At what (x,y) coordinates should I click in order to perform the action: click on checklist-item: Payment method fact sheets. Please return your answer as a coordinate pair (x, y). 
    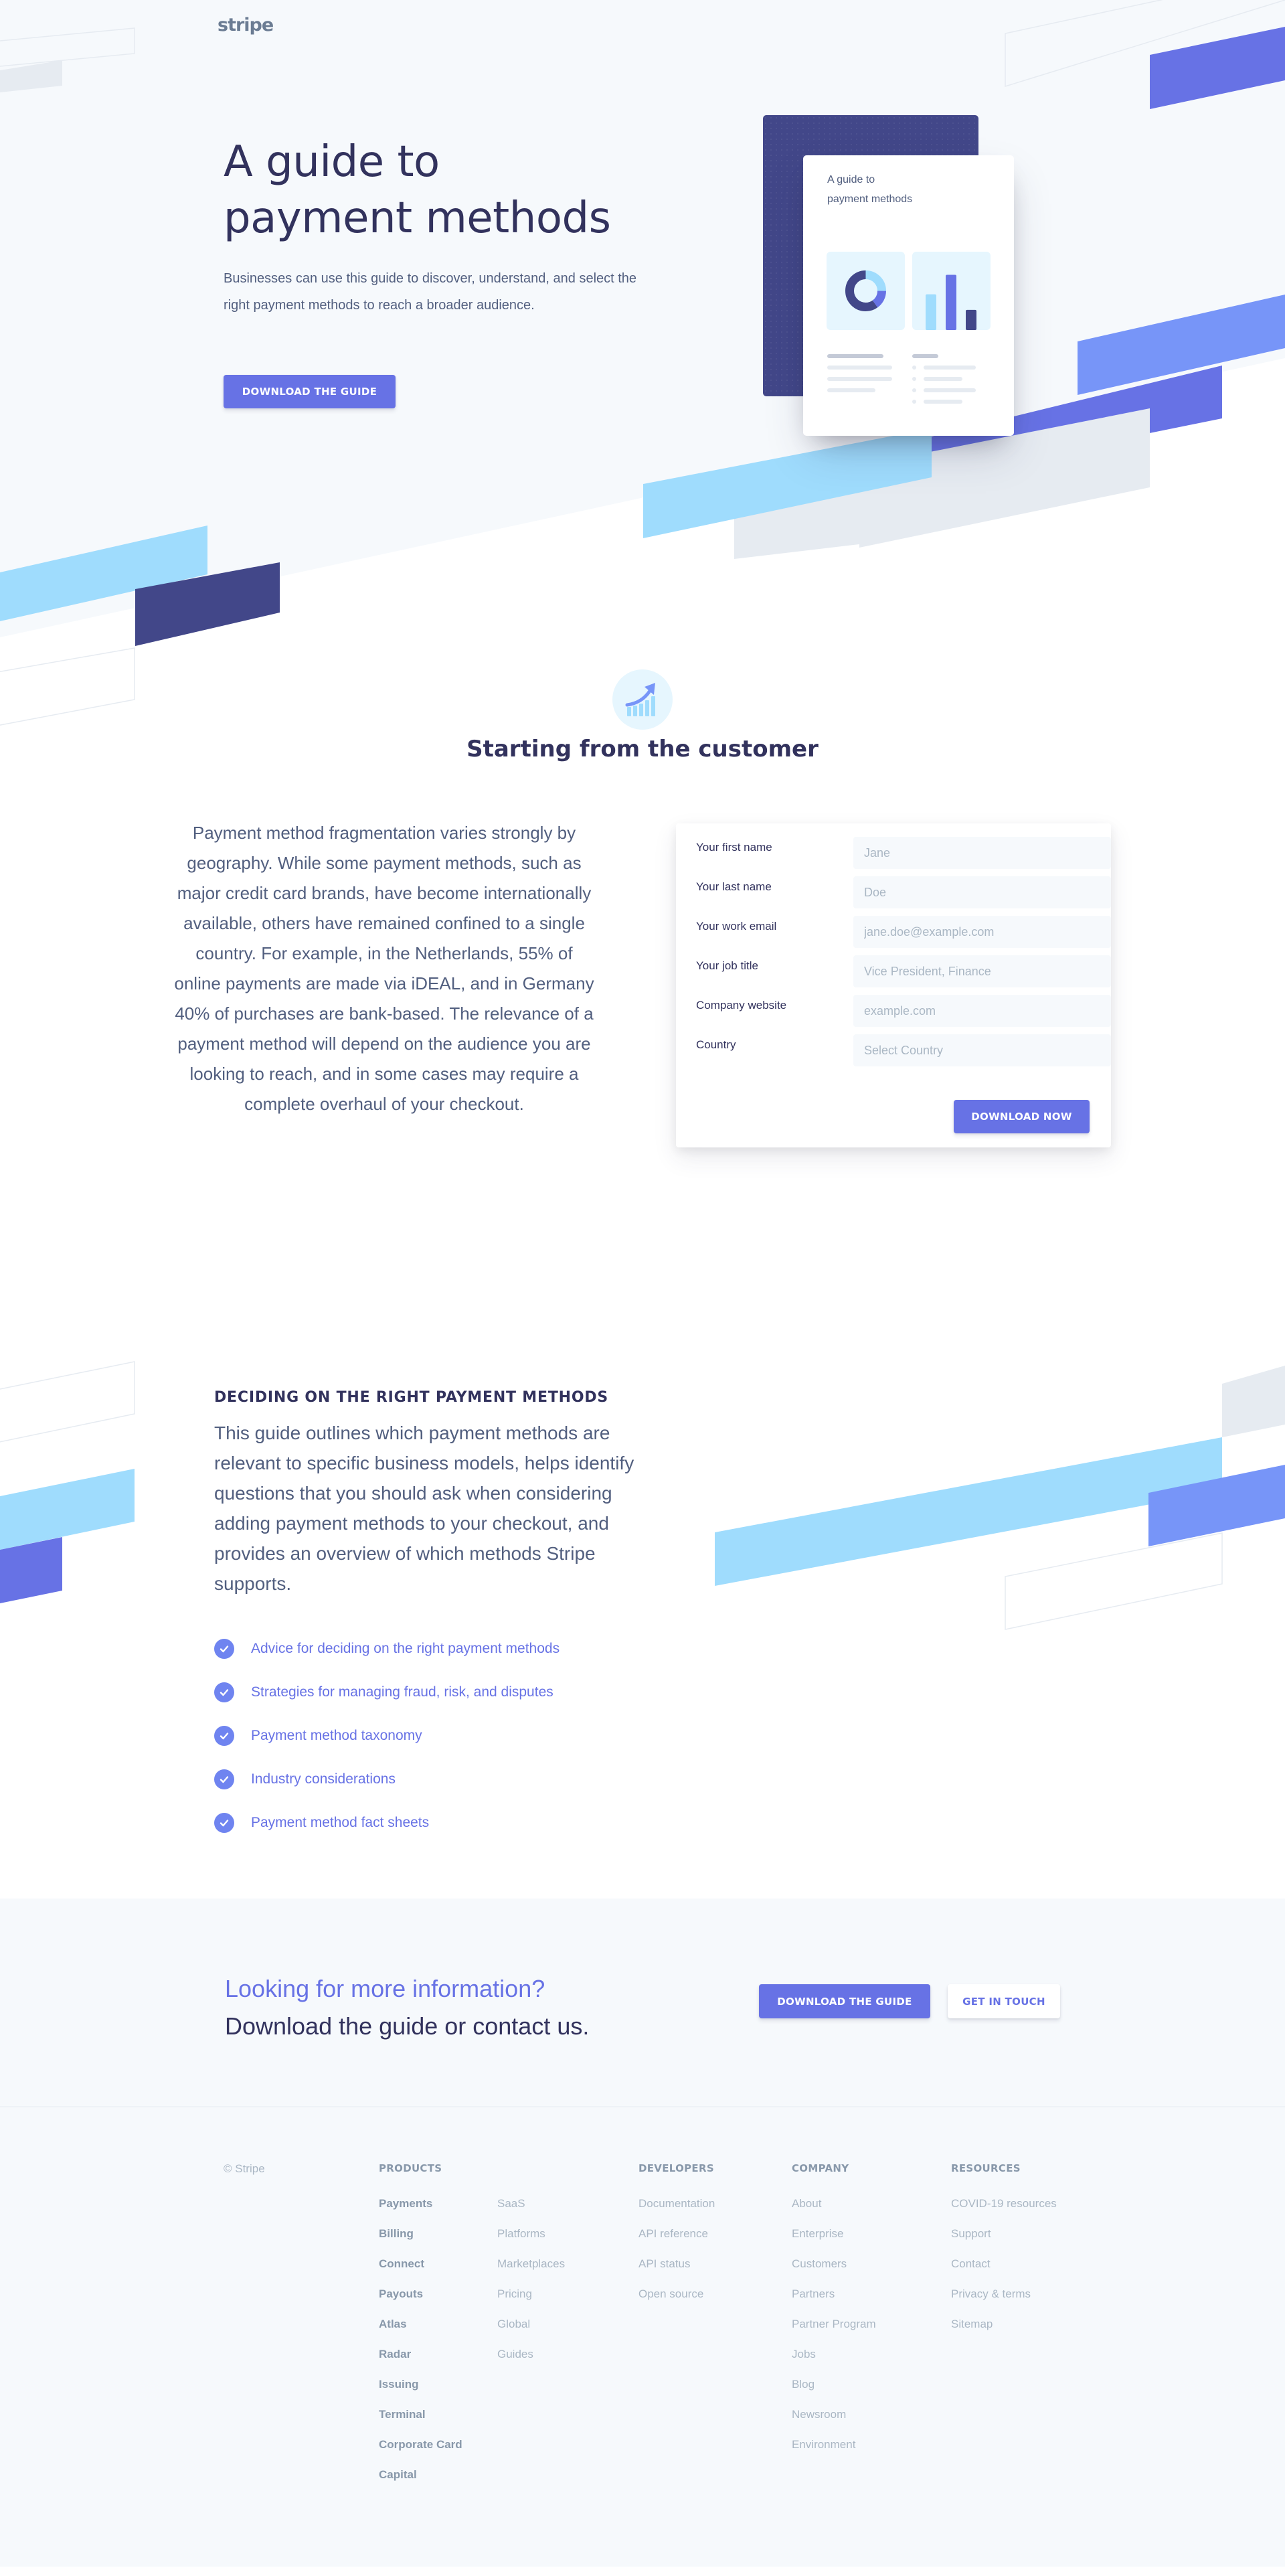
    Looking at the image, I should click on (435, 1823).